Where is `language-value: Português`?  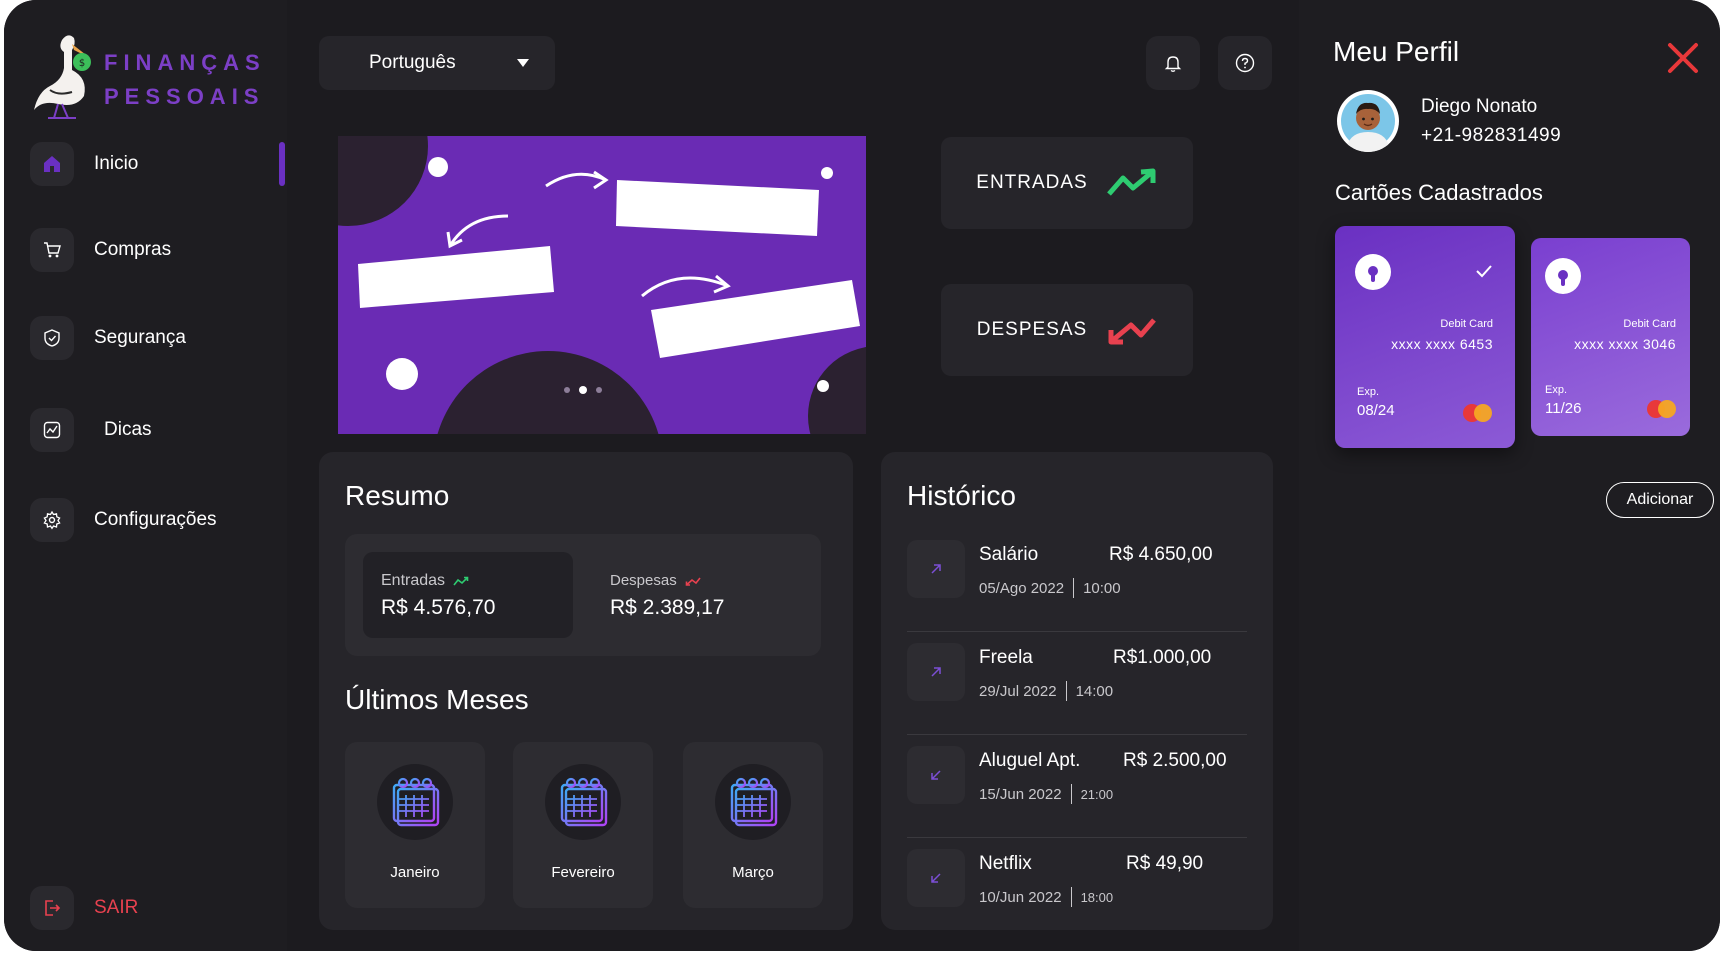
language-value: Português is located at coordinates (412, 62).